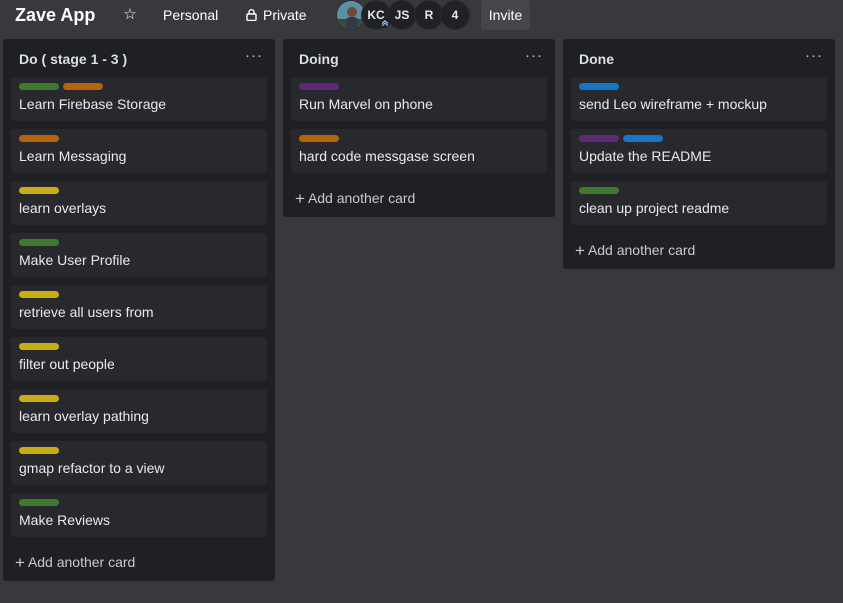 Image resolution: width=843 pixels, height=603 pixels. What do you see at coordinates (251, 15) in the screenshot?
I see `lock-icon` at bounding box center [251, 15].